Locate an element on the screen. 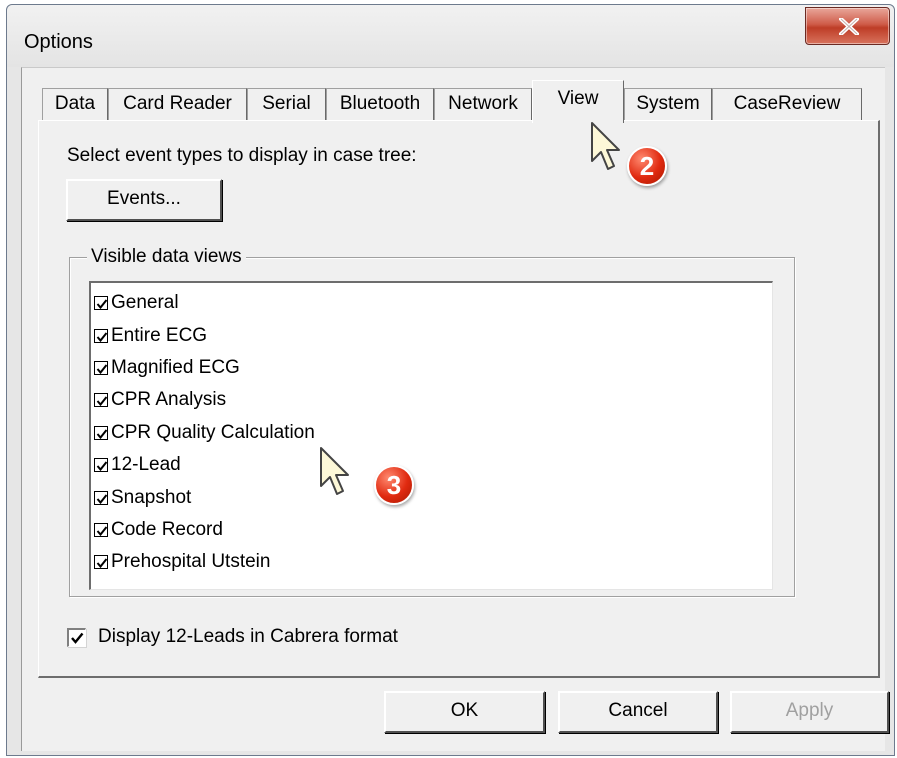  list-item: CPR Analysis is located at coordinates (433, 400).